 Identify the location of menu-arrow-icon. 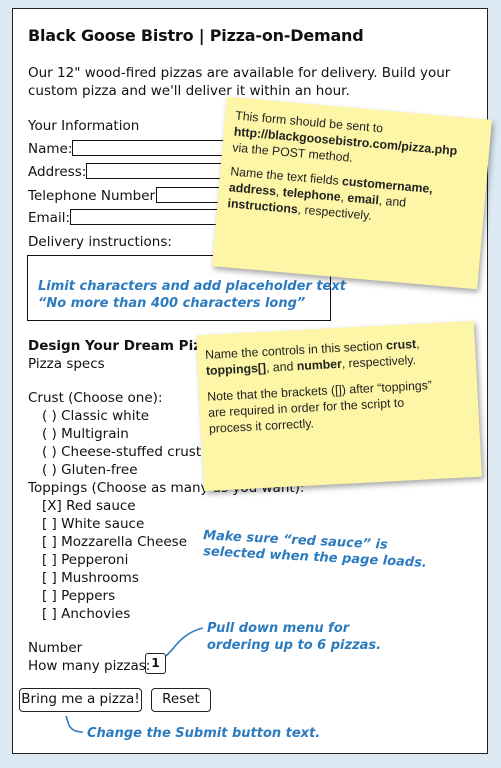
(184, 642).